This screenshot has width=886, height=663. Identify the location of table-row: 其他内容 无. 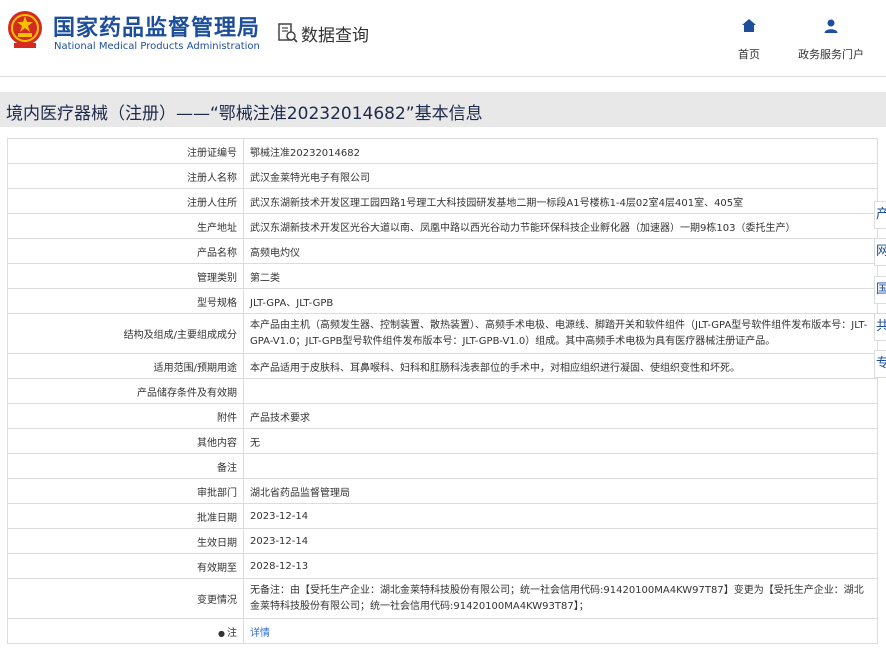
(442, 441).